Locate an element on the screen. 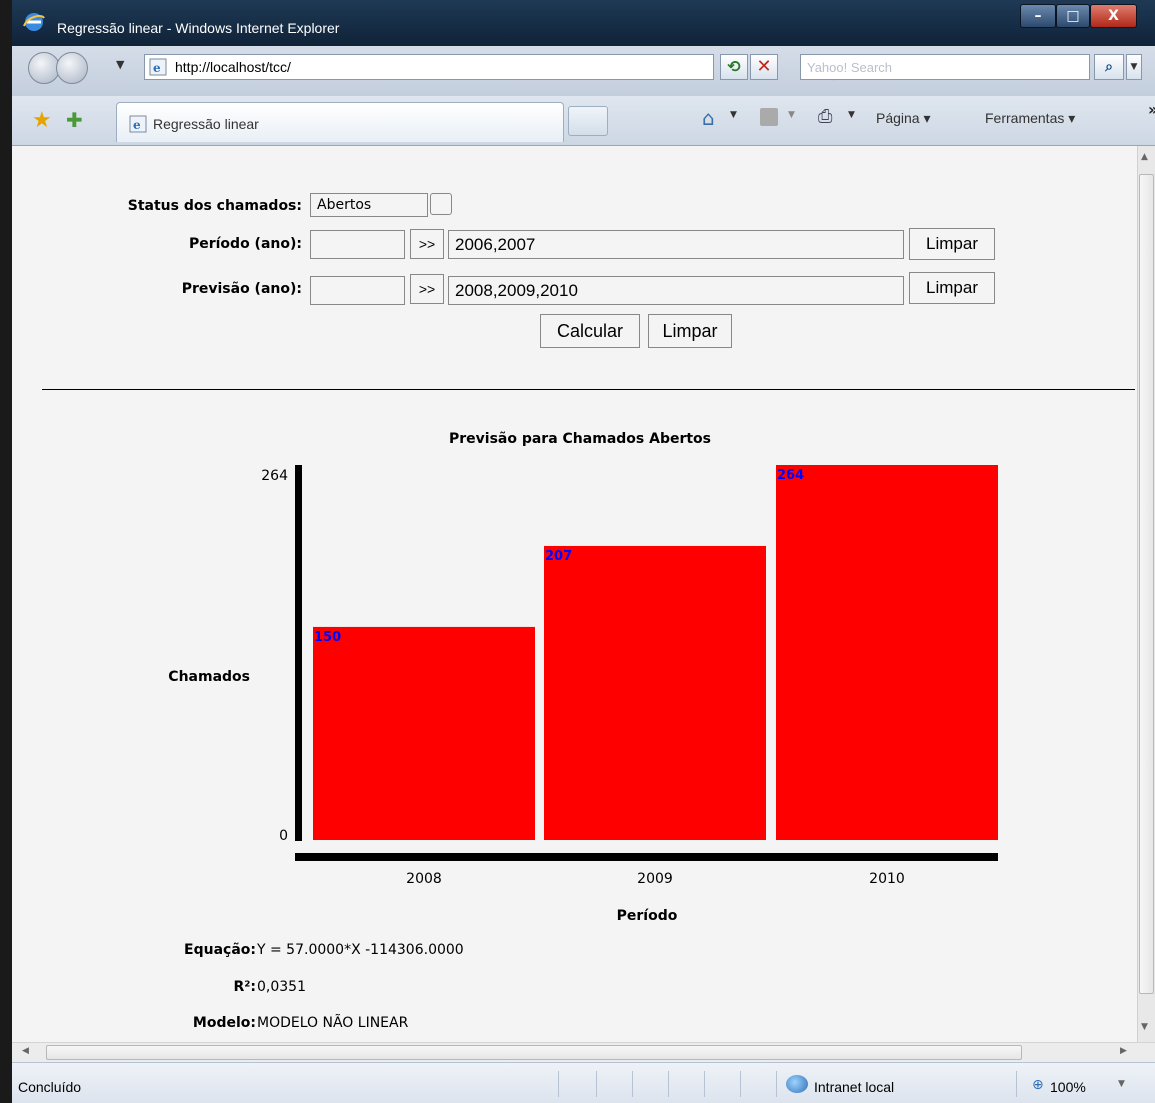 The image size is (1155, 1103). bar-data-label: 264 is located at coordinates (790, 475).